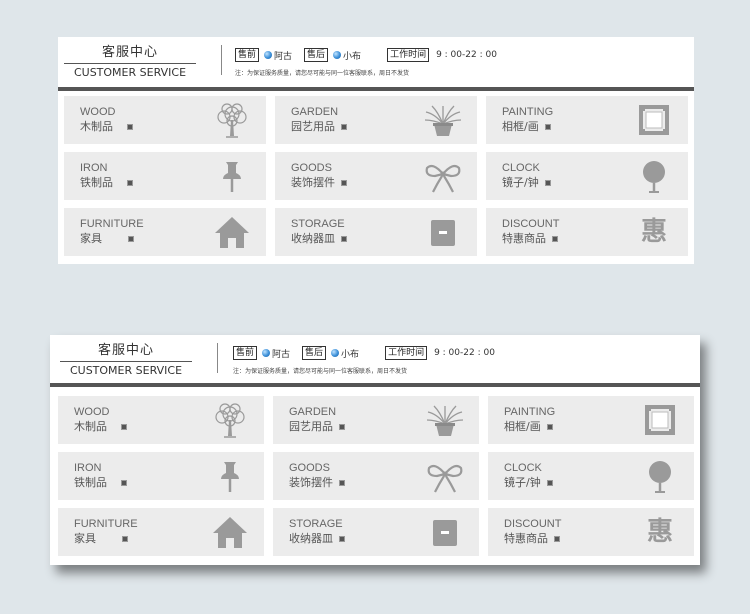 This screenshot has width=750, height=614. What do you see at coordinates (217, 358) in the screenshot?
I see `header-divider` at bounding box center [217, 358].